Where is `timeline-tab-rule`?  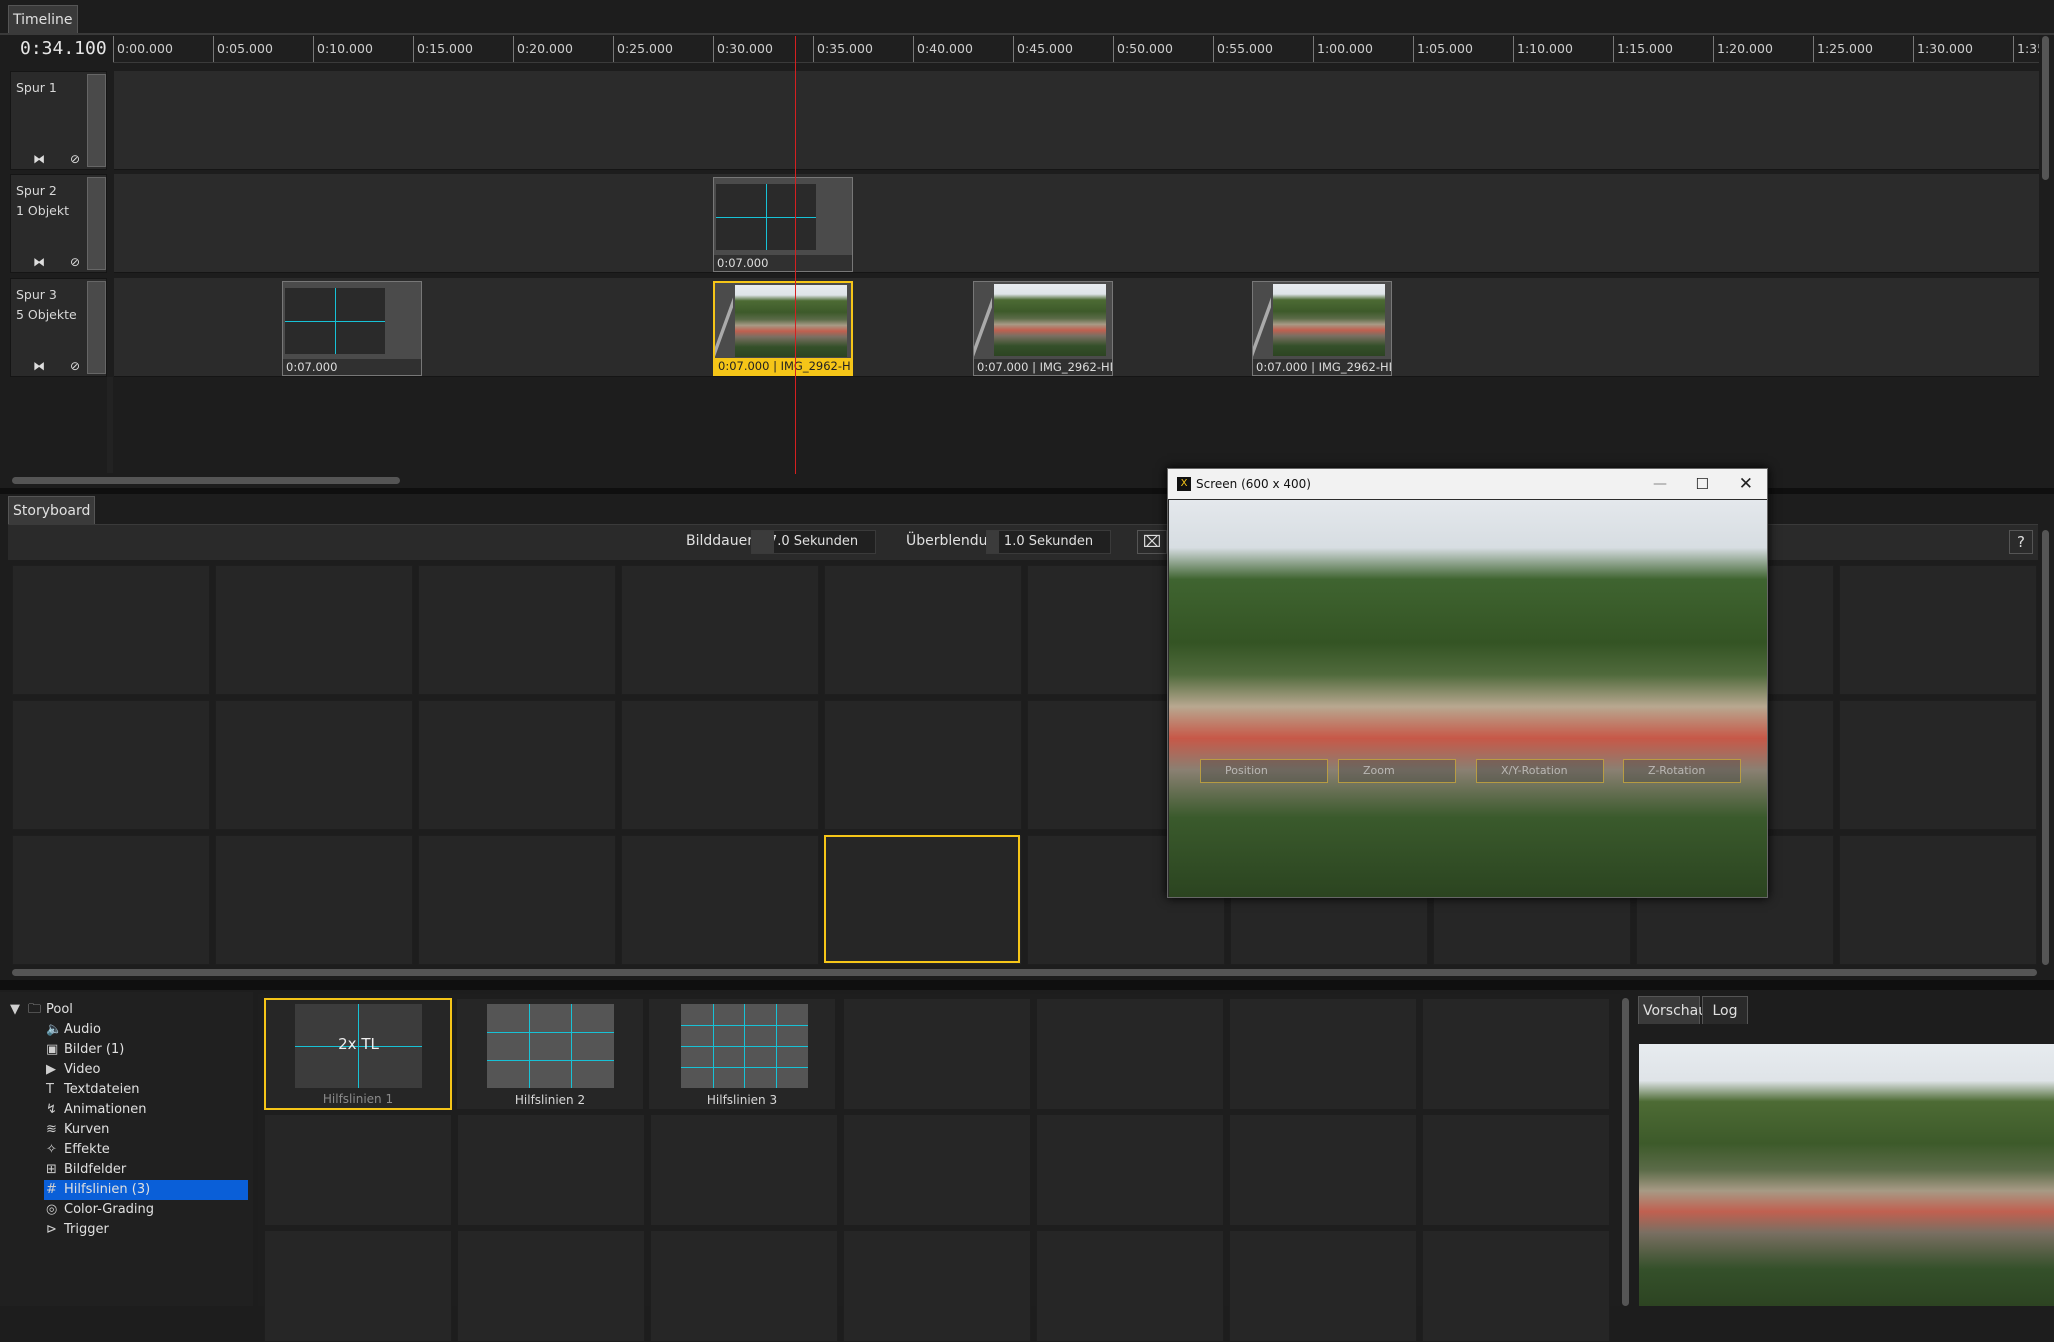
timeline-tab-rule is located at coordinates (1027, 34).